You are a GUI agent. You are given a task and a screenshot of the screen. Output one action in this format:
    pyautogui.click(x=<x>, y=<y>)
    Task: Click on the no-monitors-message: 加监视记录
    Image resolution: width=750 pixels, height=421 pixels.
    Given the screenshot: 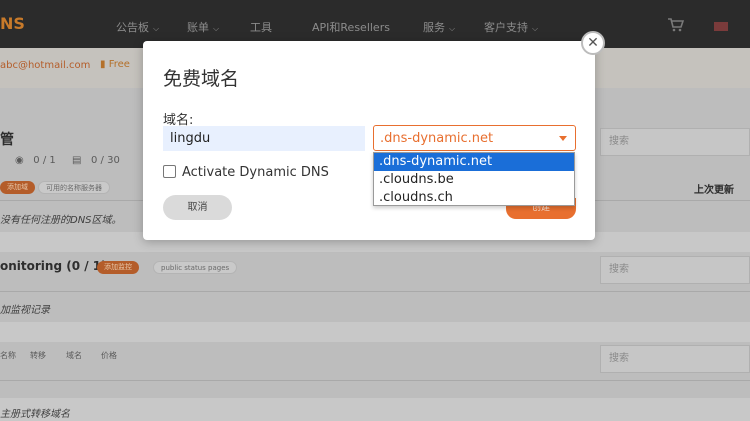 What is the action you would take?
    pyautogui.click(x=25, y=310)
    